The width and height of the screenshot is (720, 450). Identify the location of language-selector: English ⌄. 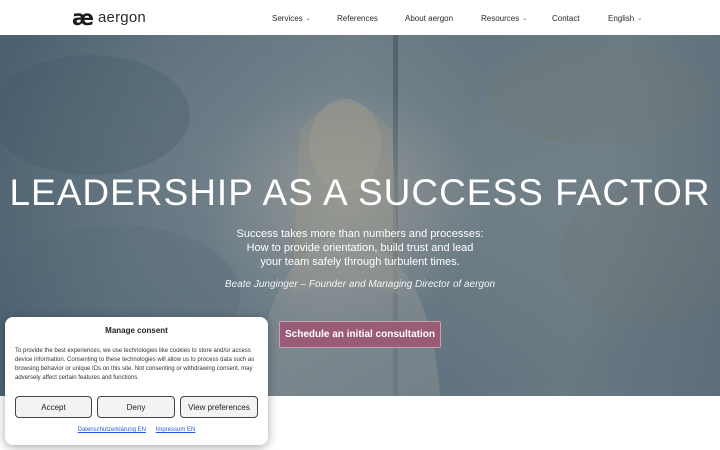
(625, 18).